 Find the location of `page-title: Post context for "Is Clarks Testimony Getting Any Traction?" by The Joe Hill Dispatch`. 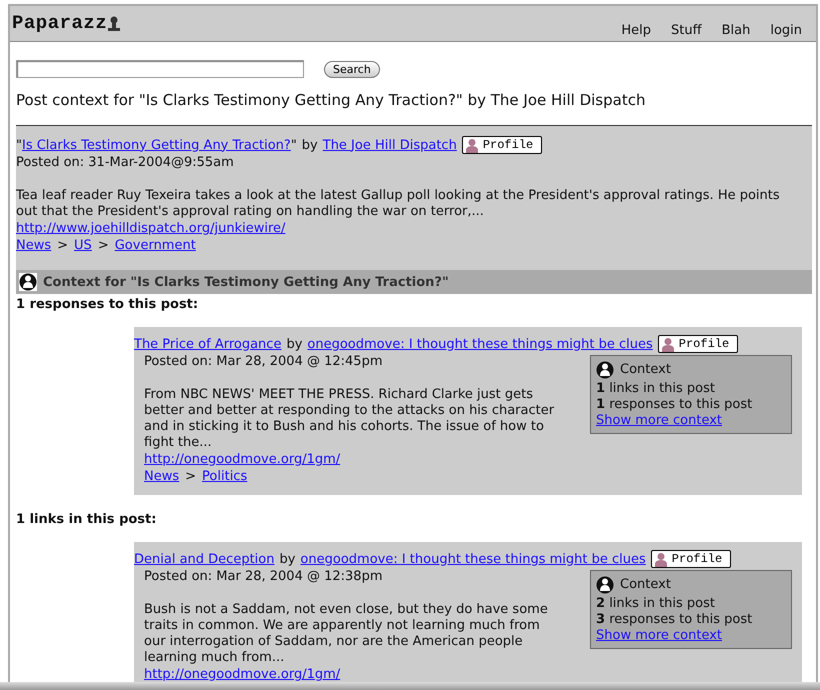

page-title: Post context for "Is Clarks Testimony Getting Any Traction?" by The Joe Hill Dispatch is located at coordinates (331, 100).